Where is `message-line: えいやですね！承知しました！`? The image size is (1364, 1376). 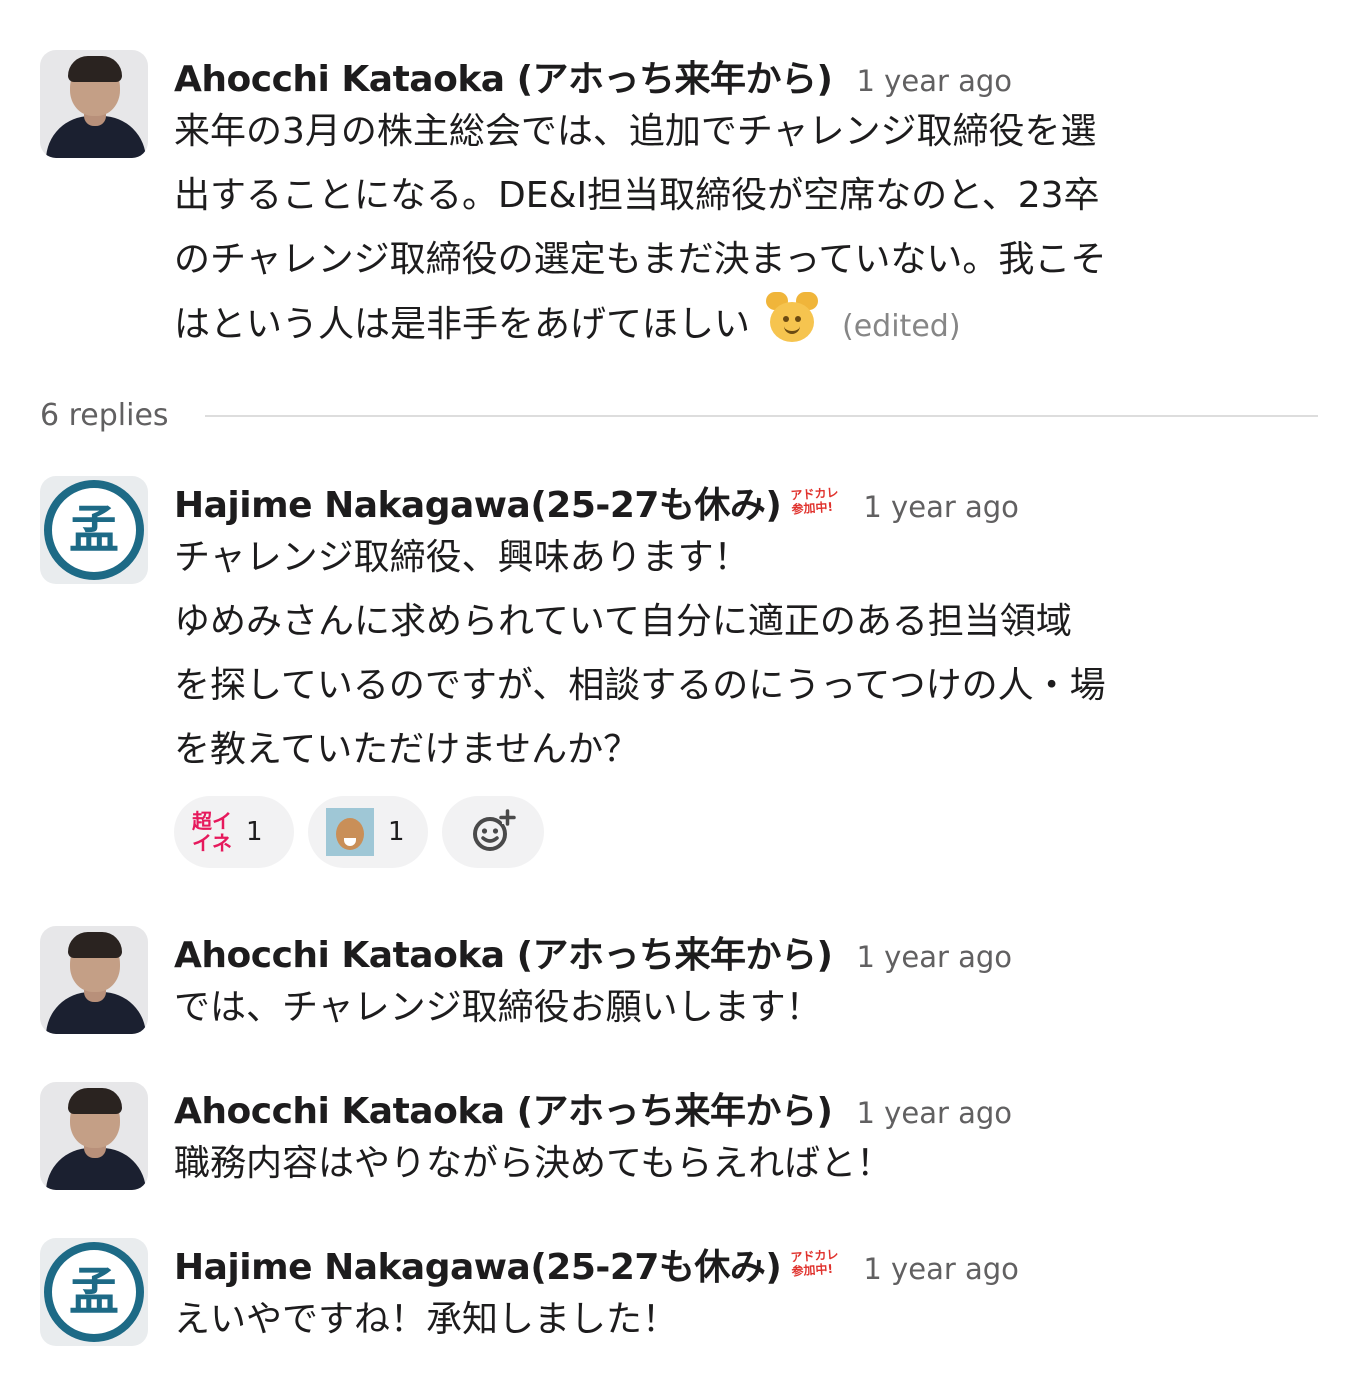 message-line: えいやですね！承知しました！ is located at coordinates (426, 1319).